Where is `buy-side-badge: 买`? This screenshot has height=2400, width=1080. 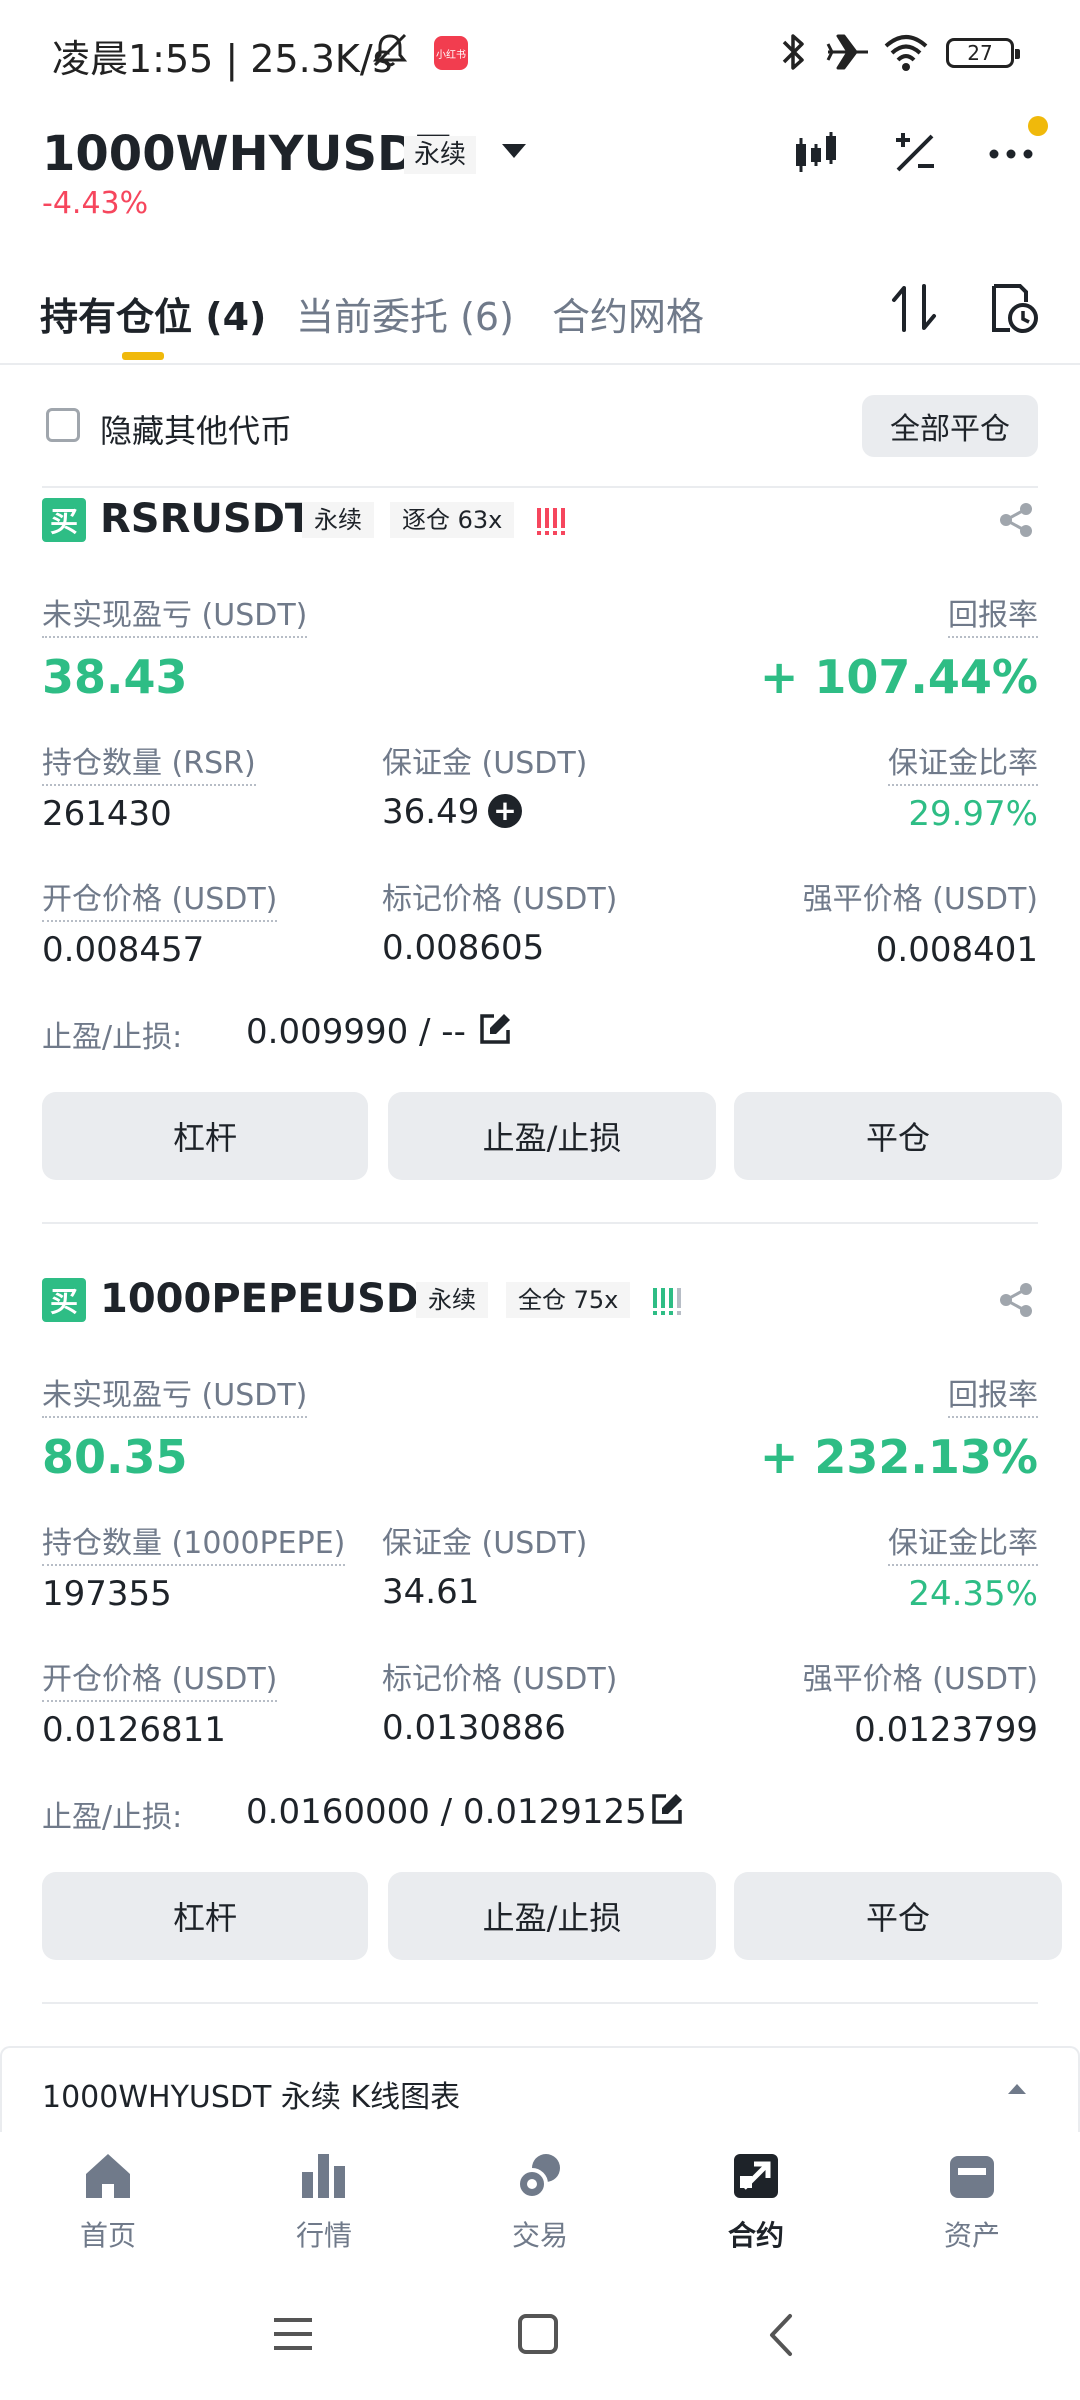 buy-side-badge: 买 is located at coordinates (64, 1300).